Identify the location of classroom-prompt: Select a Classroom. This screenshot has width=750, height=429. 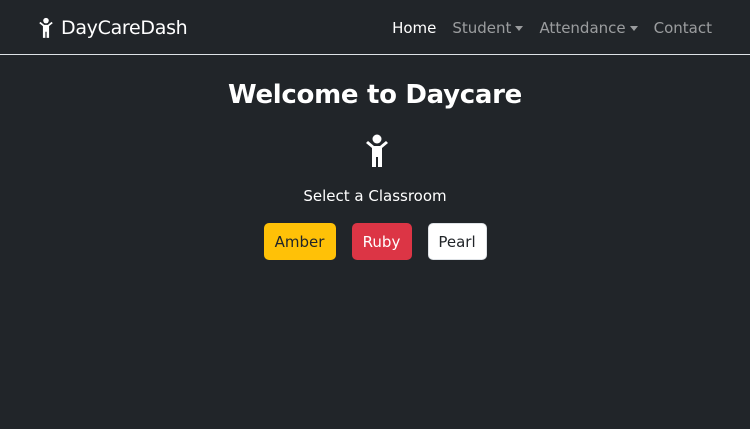
(375, 196).